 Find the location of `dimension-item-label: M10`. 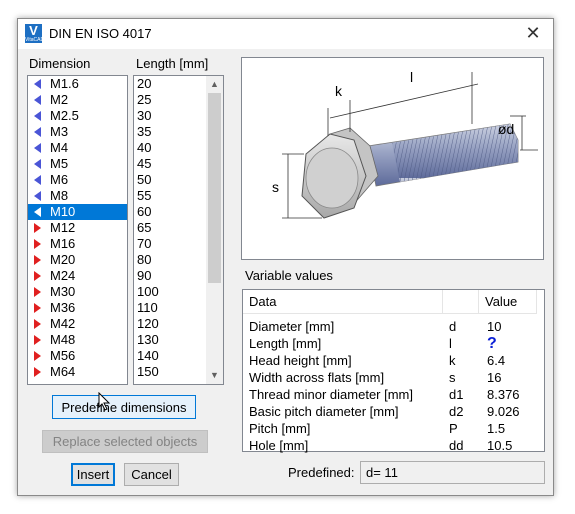

dimension-item-label: M10 is located at coordinates (63, 211).